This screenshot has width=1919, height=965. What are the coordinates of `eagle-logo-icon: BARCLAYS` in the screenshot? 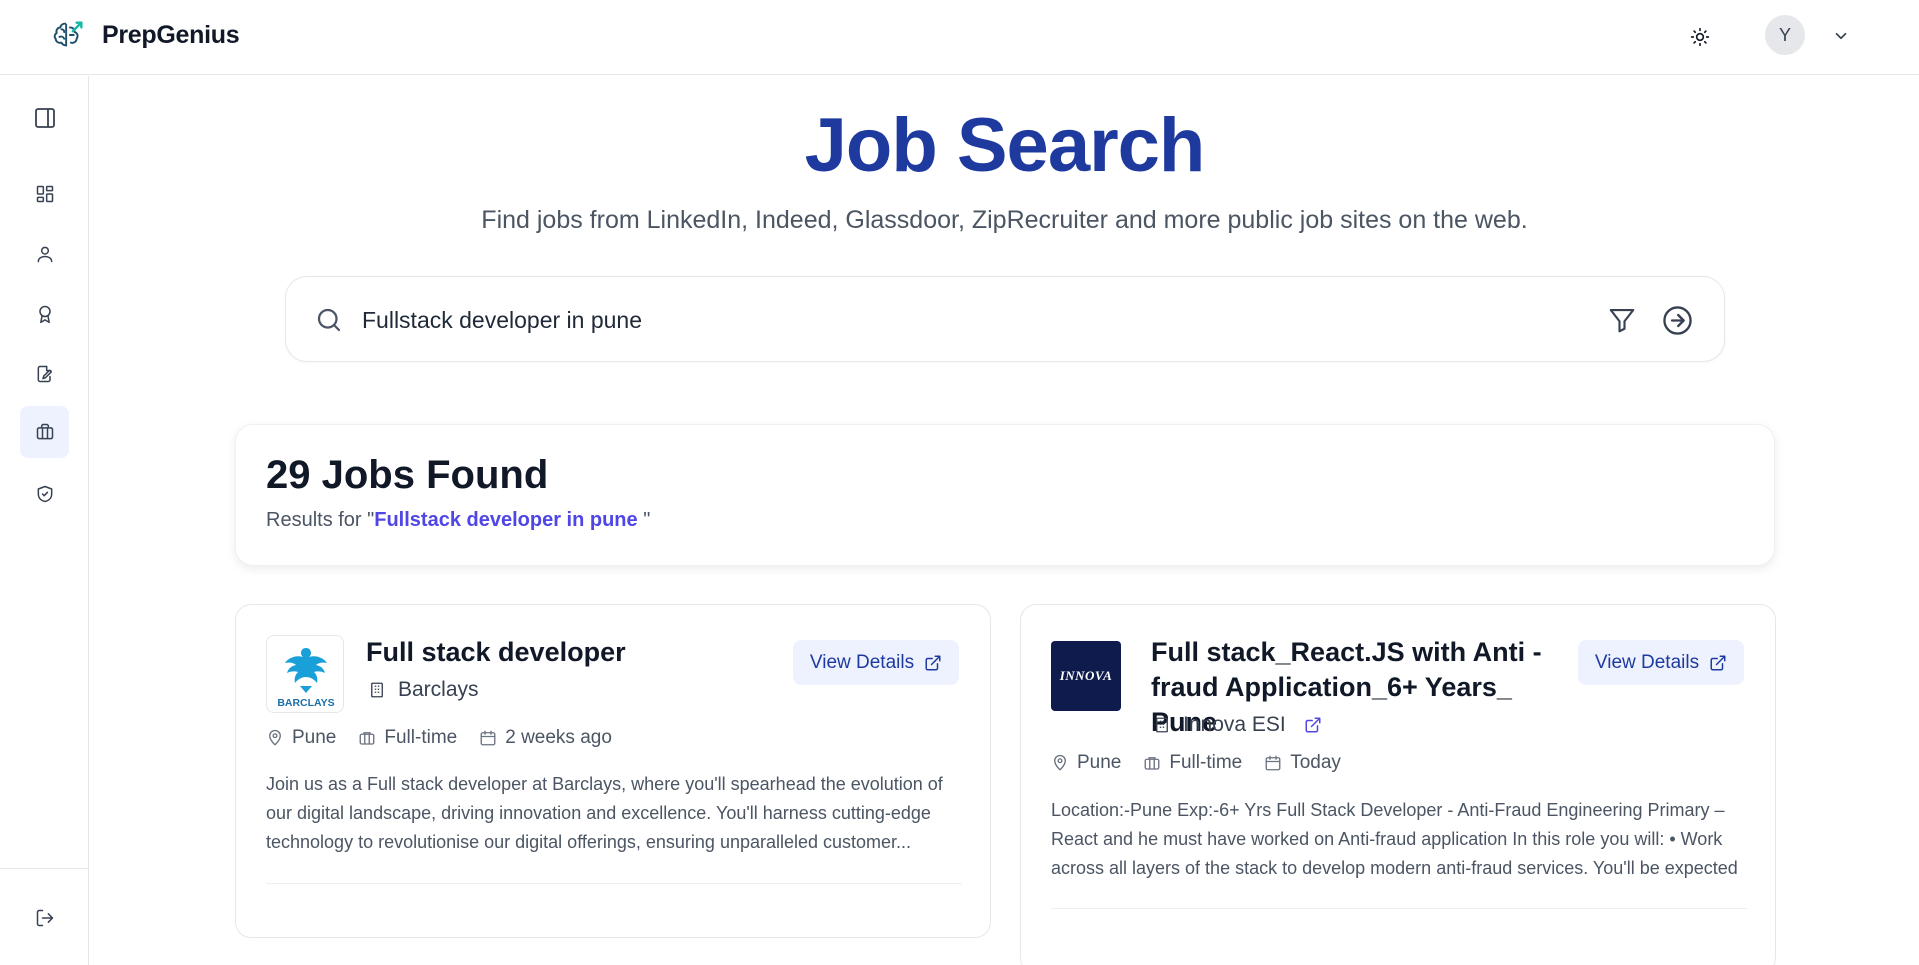 It's located at (306, 678).